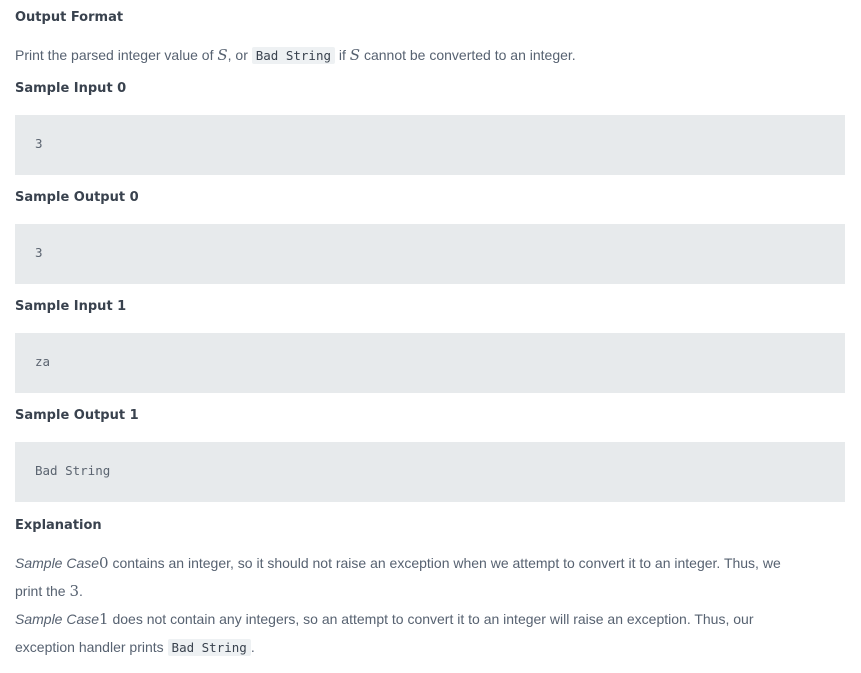 This screenshot has height=673, width=861. I want to click on output-format-text-or: , or, so click(239, 55).